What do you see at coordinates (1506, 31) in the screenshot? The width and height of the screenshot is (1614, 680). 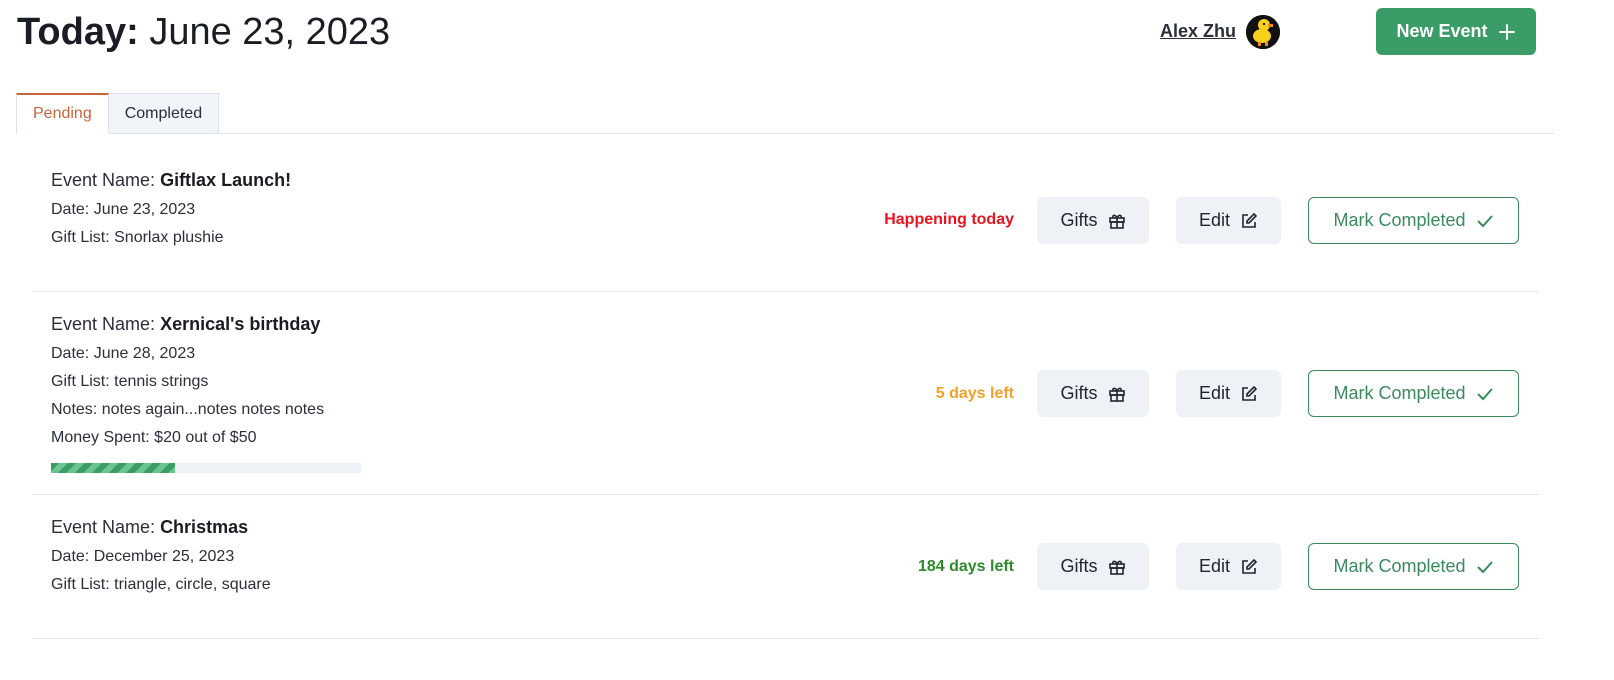 I see `plus-icon` at bounding box center [1506, 31].